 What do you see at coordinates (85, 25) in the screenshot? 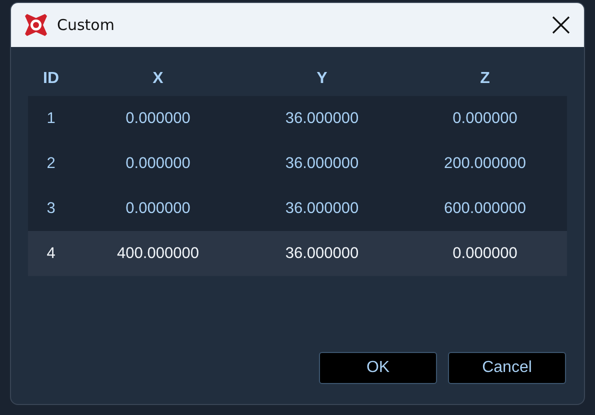
I see `window-title: Custom` at bounding box center [85, 25].